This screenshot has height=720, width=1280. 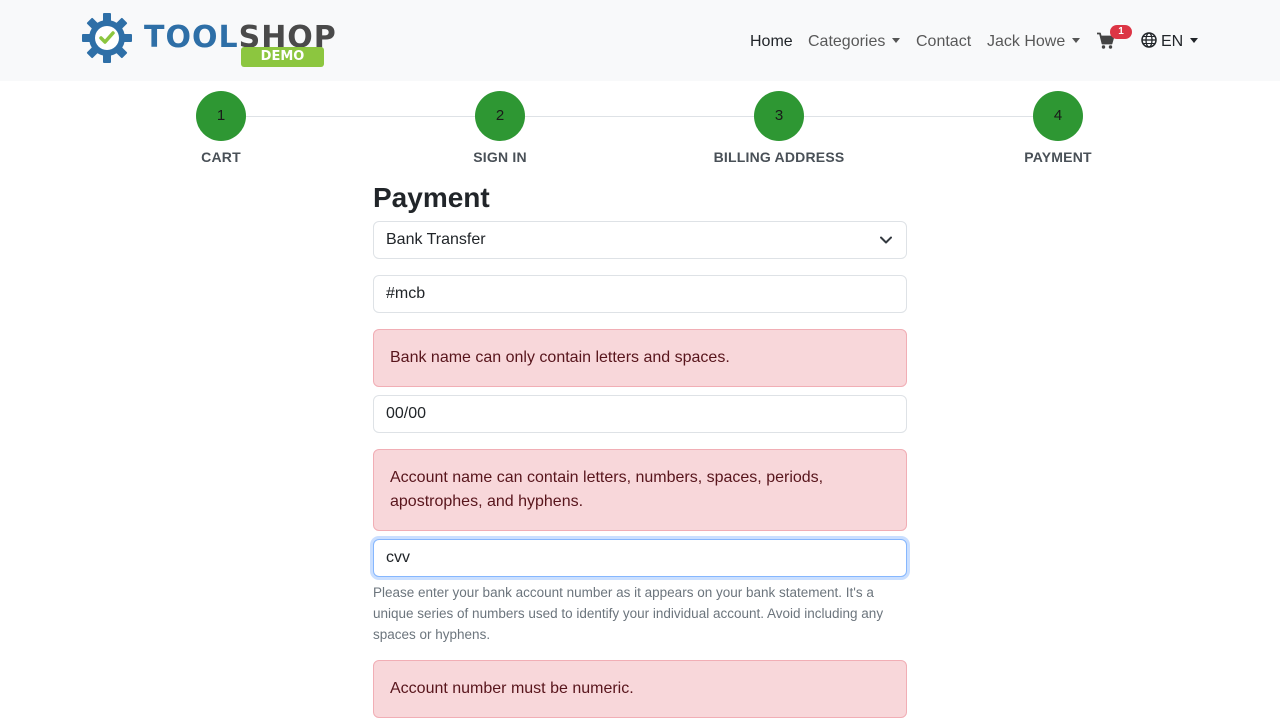 I want to click on account-name-input: 00/00, so click(x=640, y=414).